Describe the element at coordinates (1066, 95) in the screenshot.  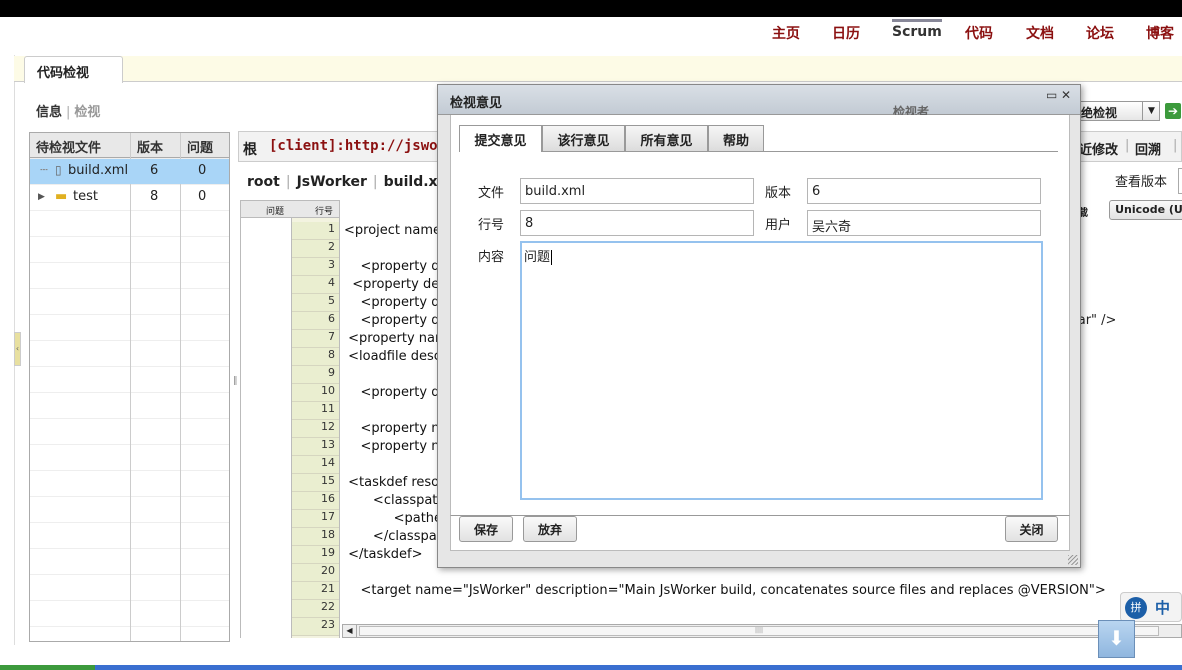
I see `close-icon: ✕` at that location.